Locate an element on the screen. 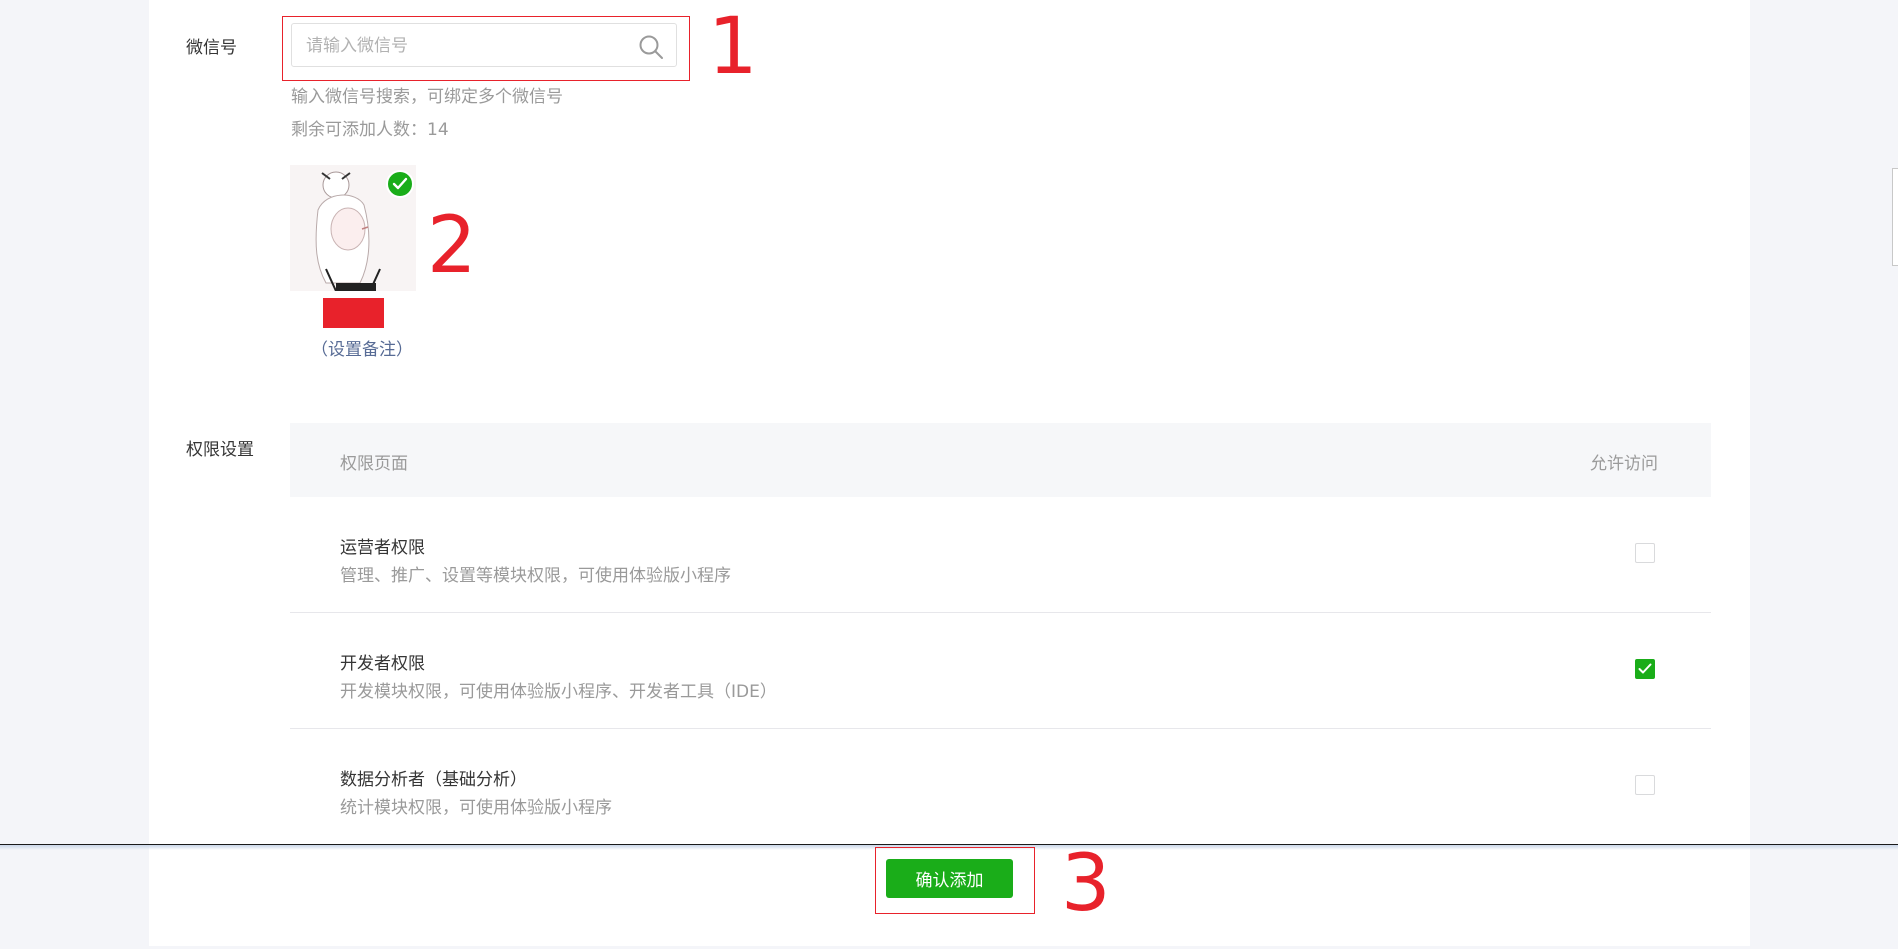 This screenshot has height=949, width=1898. check-circle-icon is located at coordinates (400, 184).